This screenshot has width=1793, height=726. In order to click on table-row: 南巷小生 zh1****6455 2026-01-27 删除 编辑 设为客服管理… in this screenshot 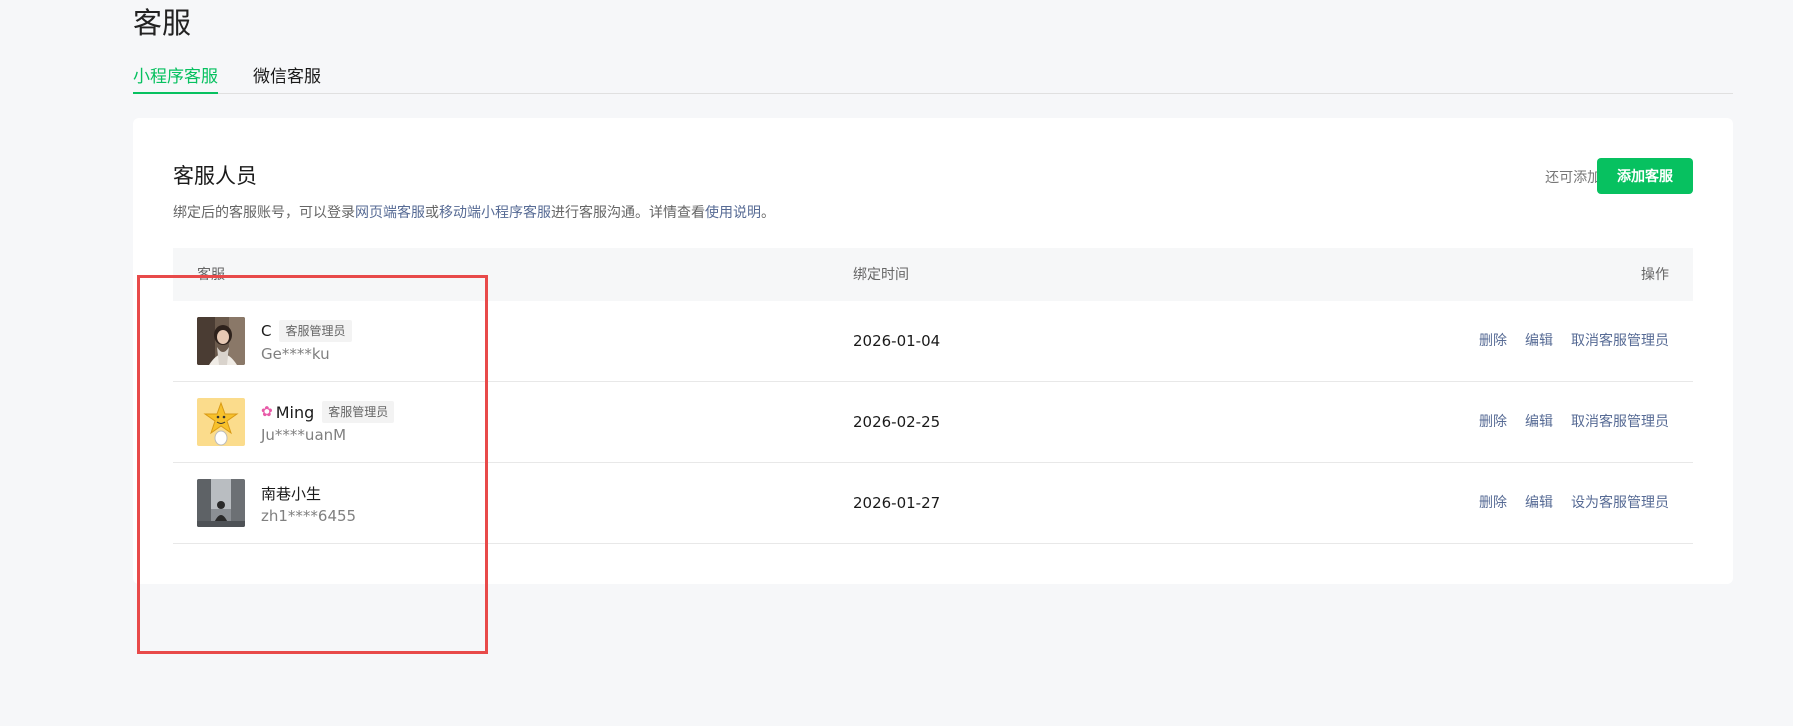, I will do `click(933, 503)`.